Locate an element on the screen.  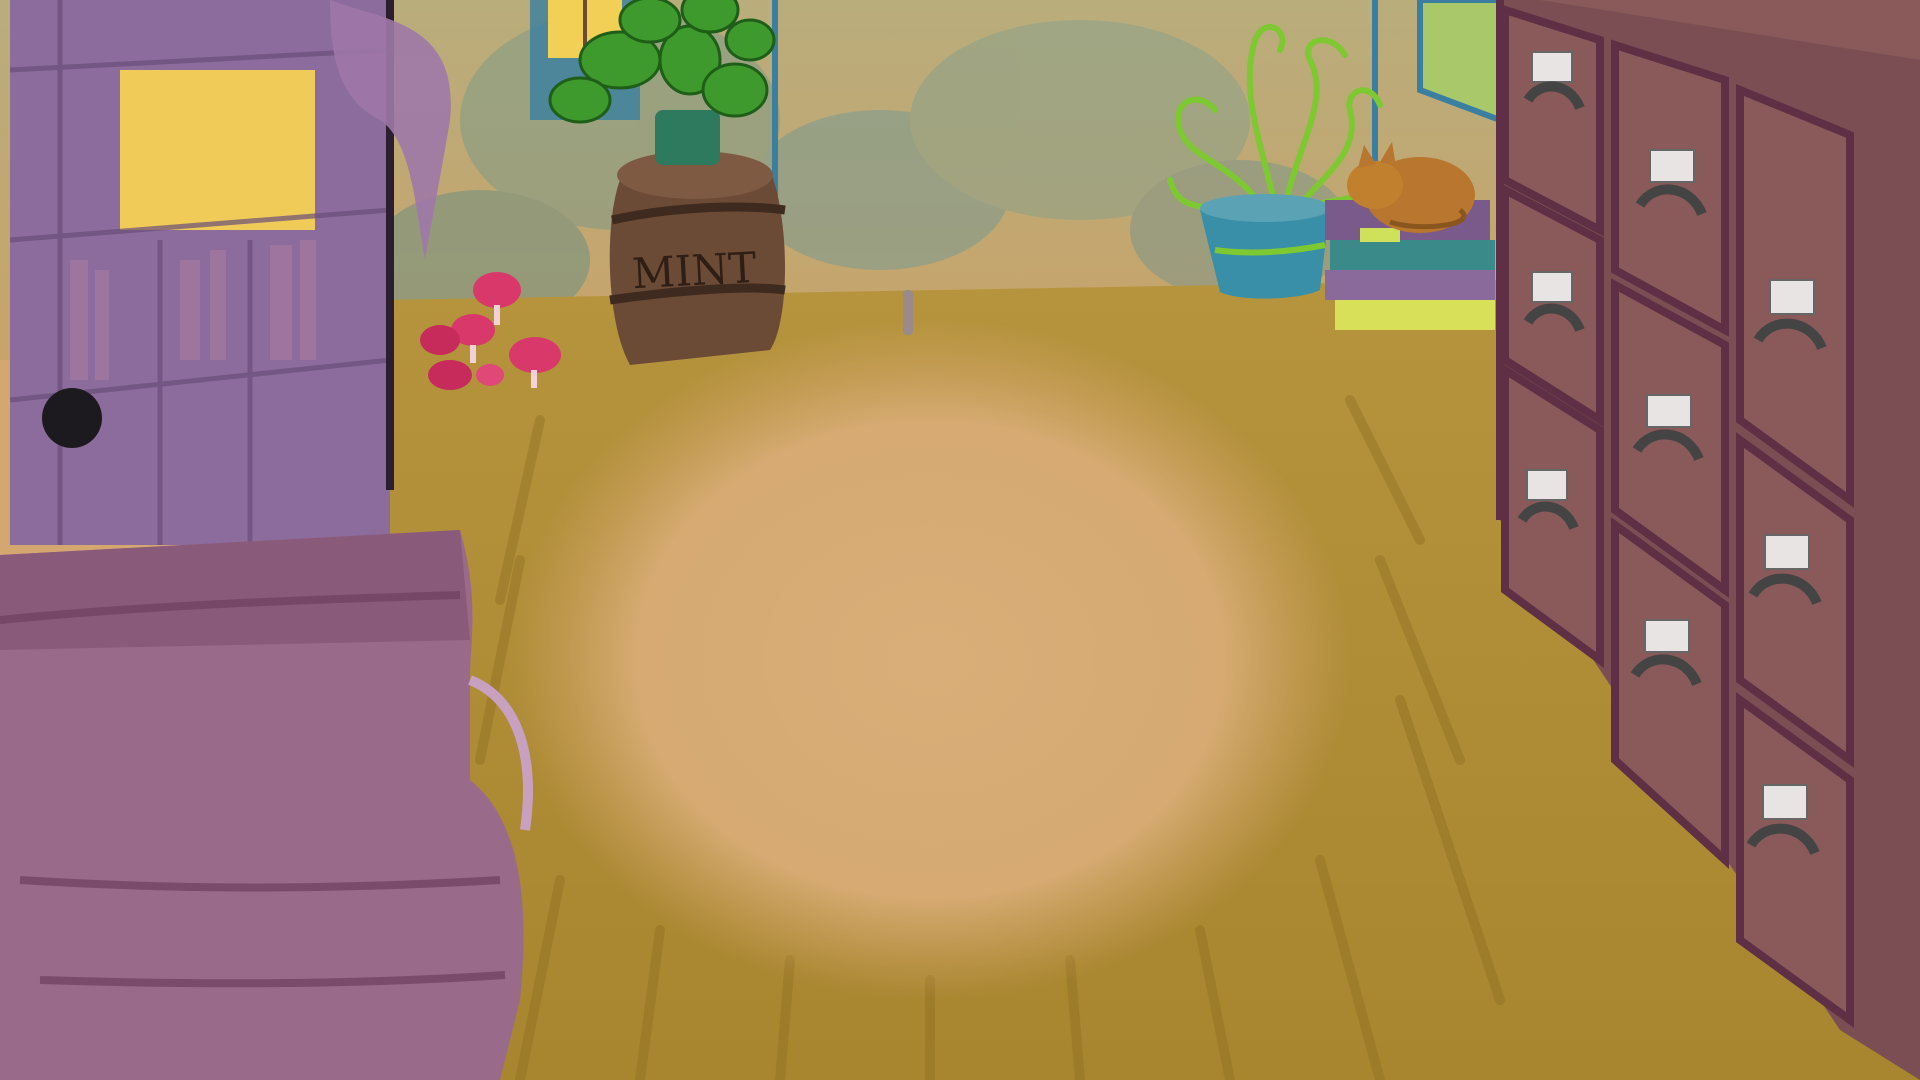
sofa is located at coordinates (266, 805).